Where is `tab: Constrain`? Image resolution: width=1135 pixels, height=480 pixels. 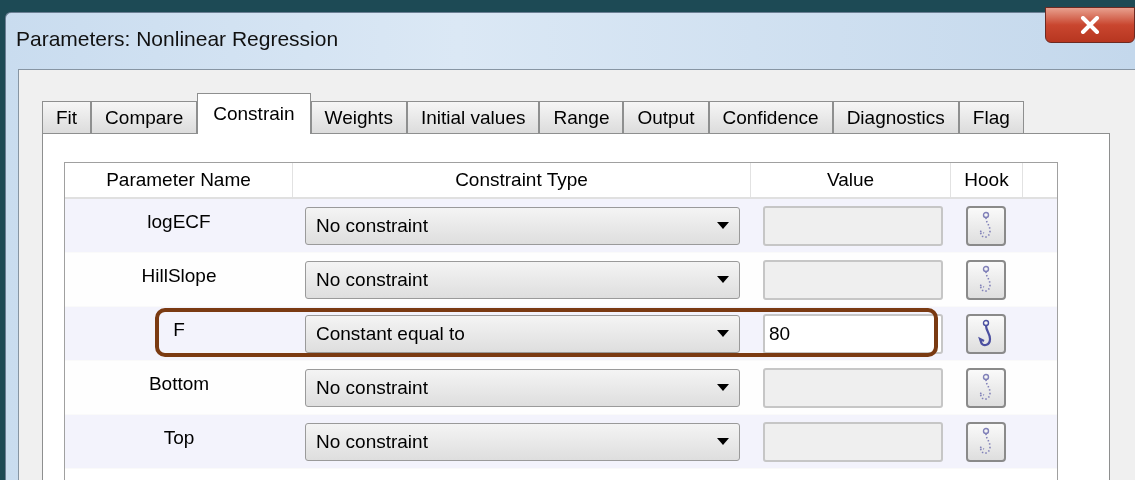 tab: Constrain is located at coordinates (254, 113).